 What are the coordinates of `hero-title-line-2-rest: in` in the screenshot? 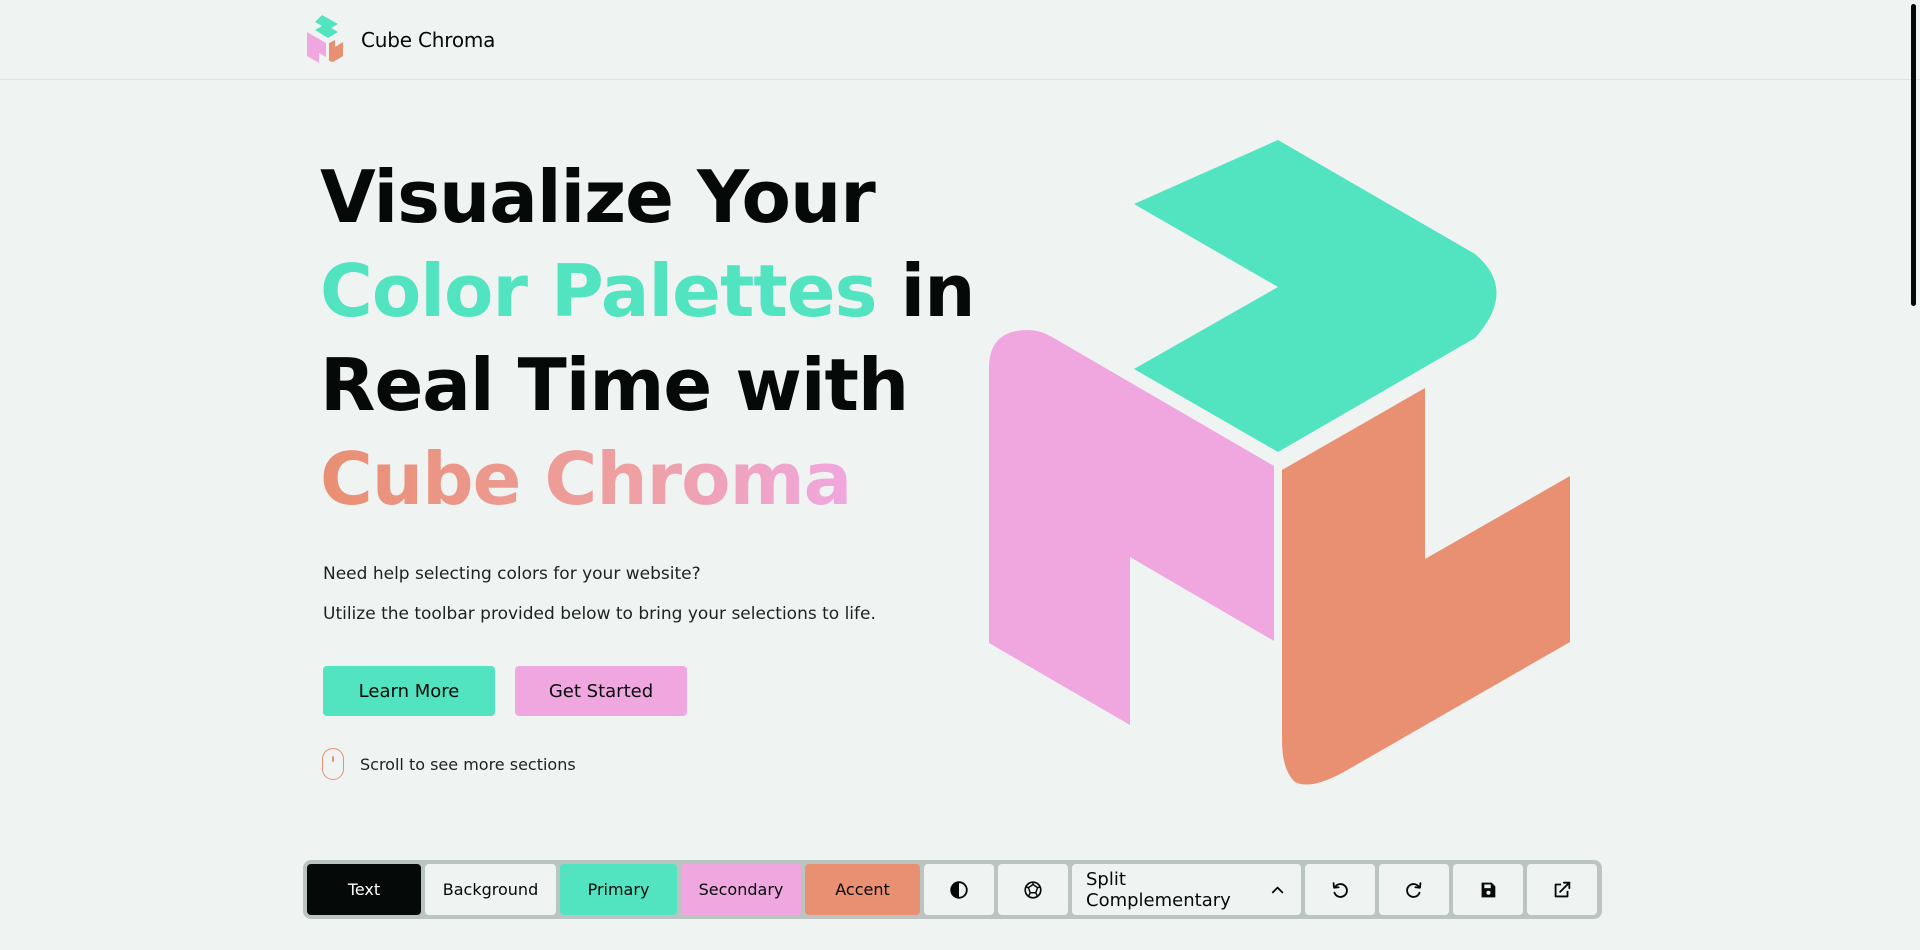 It's located at (926, 291).